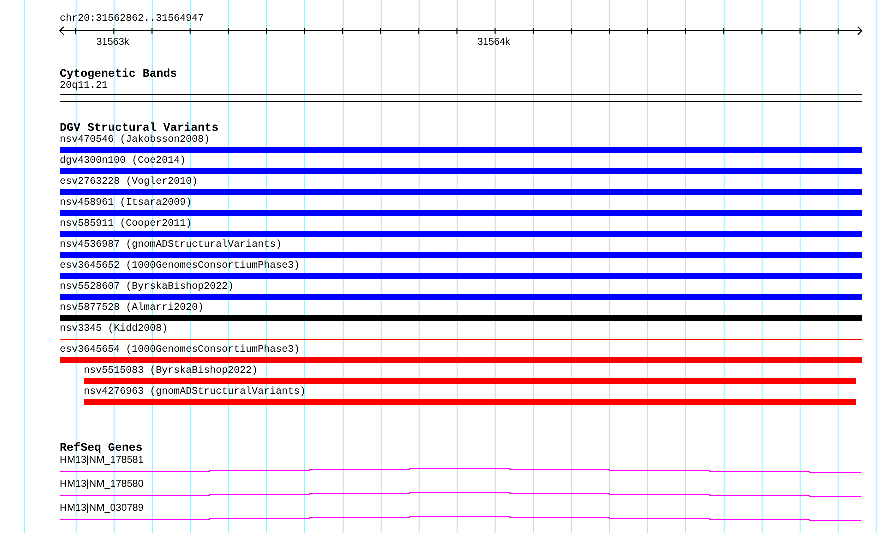 Image resolution: width=890 pixels, height=533 pixels. I want to click on region-label: chr20:31562862..31564947, so click(133, 19).